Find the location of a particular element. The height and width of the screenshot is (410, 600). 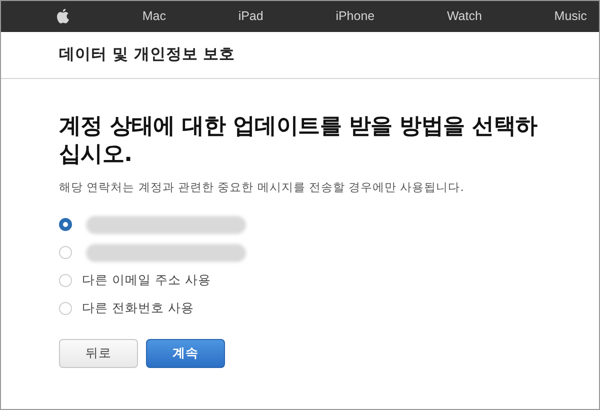

page-heading: 계정 상태에 대한 업데이트를 받을 방법을 선택하십시오. is located at coordinates (298, 141).